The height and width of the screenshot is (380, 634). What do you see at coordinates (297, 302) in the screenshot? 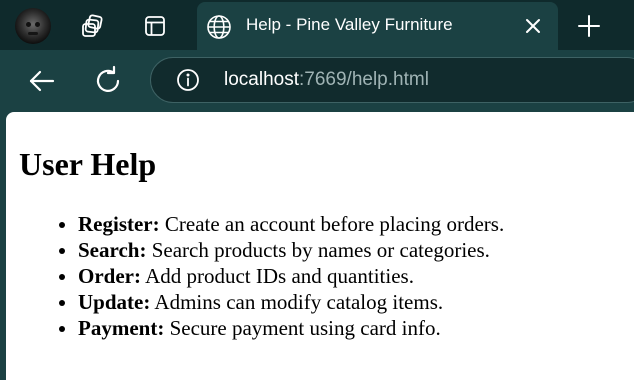
I see `help-description: Admins can modify catalog items.` at bounding box center [297, 302].